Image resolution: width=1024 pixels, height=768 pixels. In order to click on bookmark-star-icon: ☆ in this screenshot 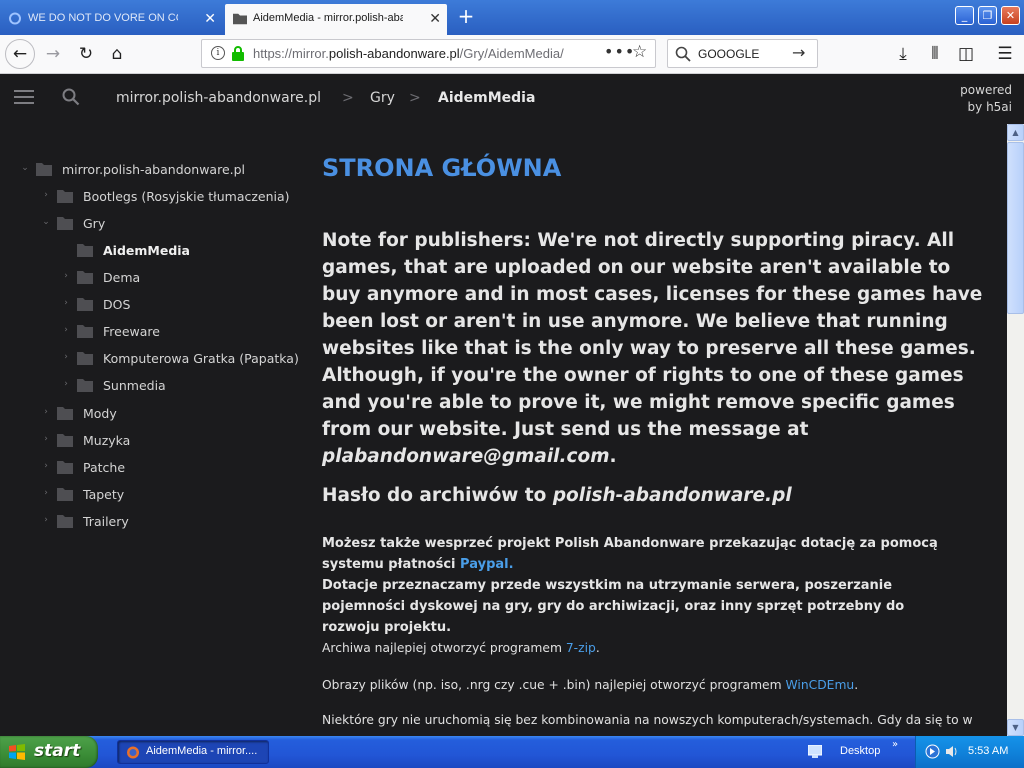, I will do `click(639, 52)`.